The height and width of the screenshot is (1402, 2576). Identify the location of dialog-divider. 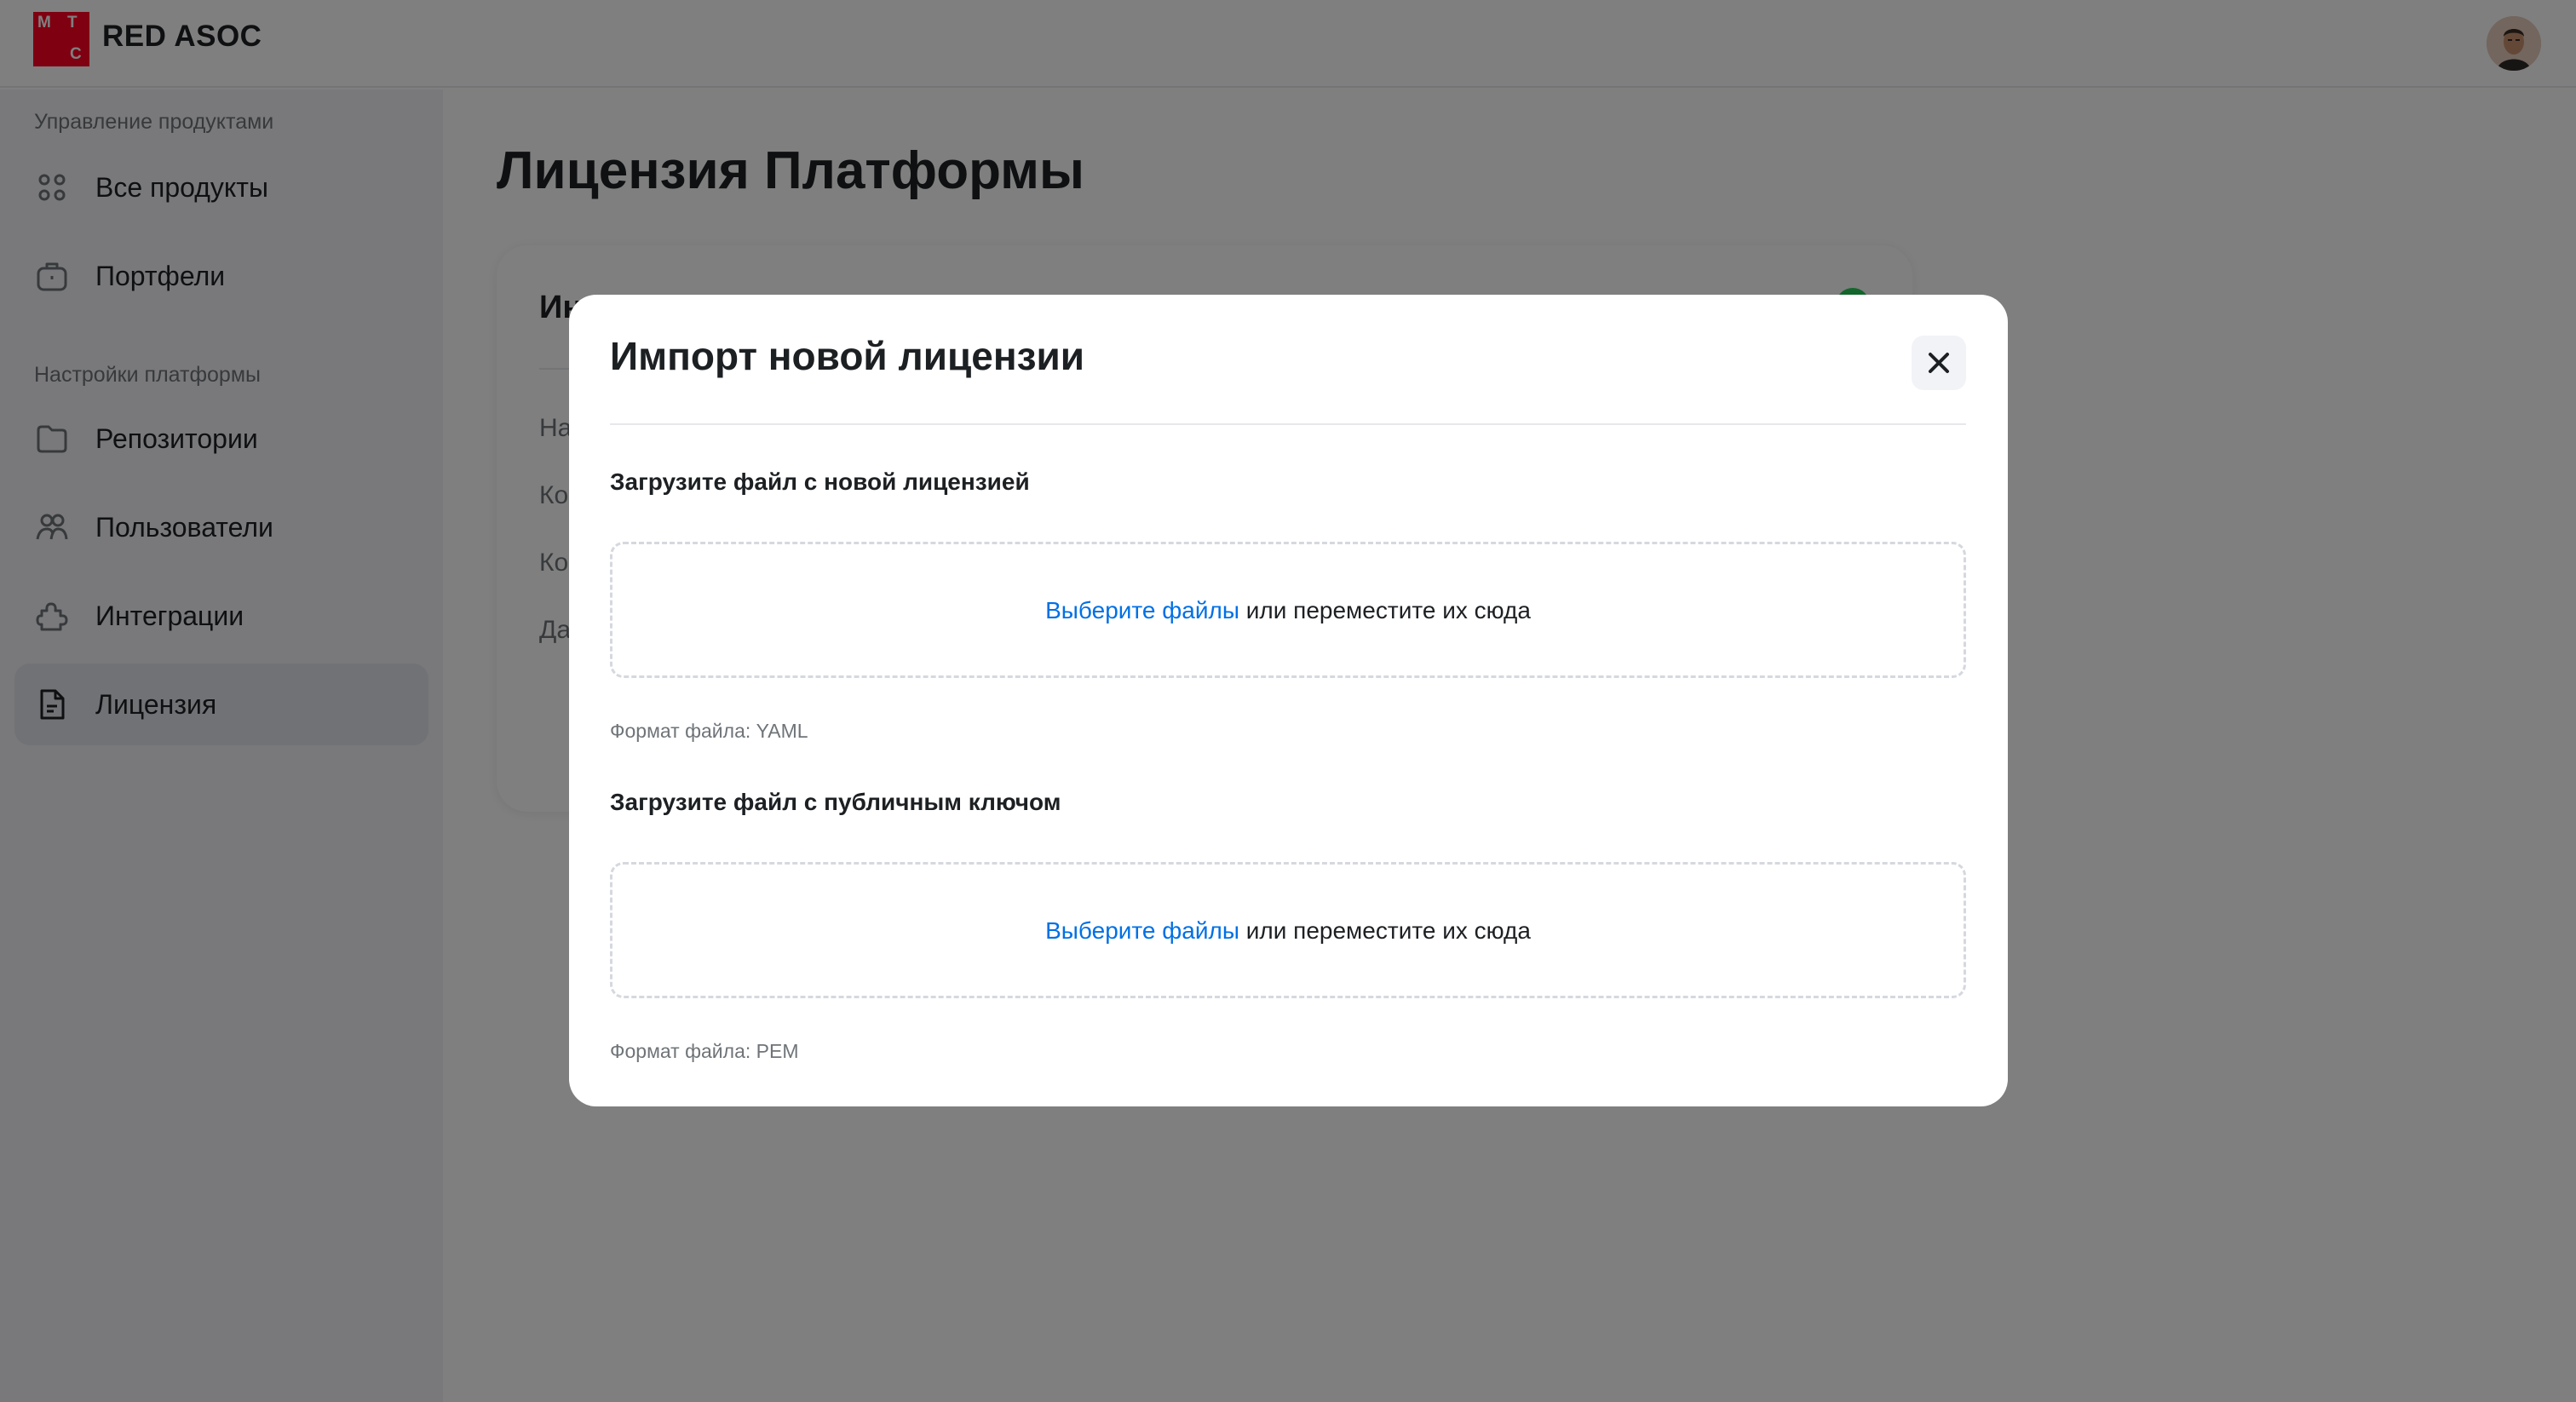
(1288, 424).